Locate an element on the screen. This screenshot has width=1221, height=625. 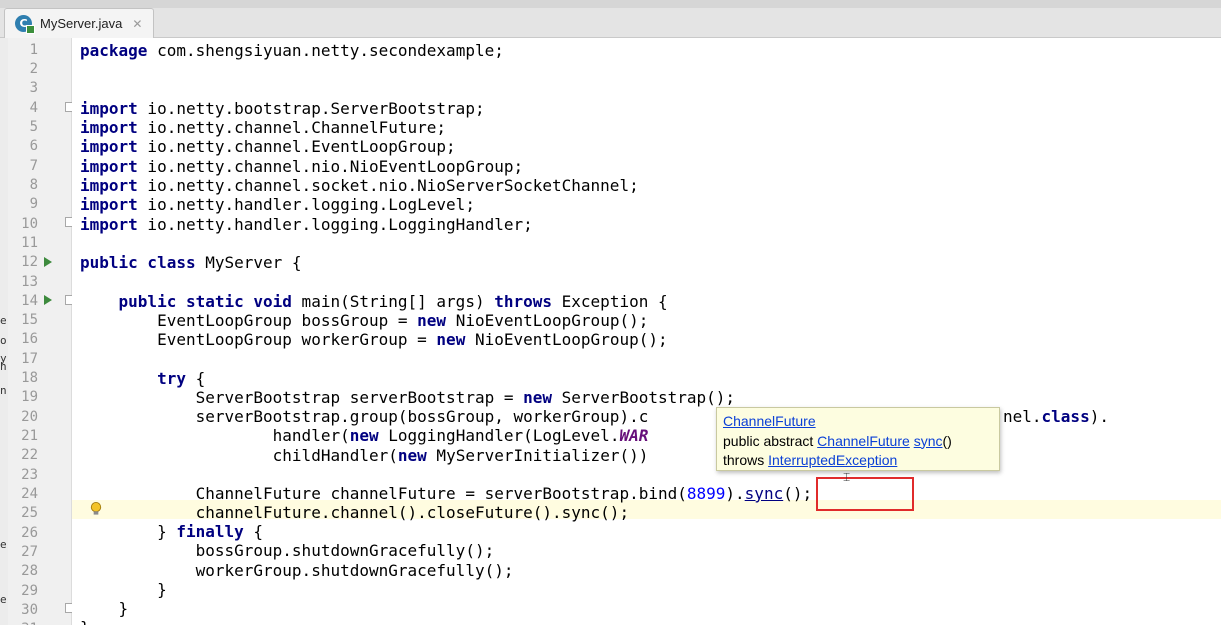
tab-title: MyServer.java is located at coordinates (81, 23).